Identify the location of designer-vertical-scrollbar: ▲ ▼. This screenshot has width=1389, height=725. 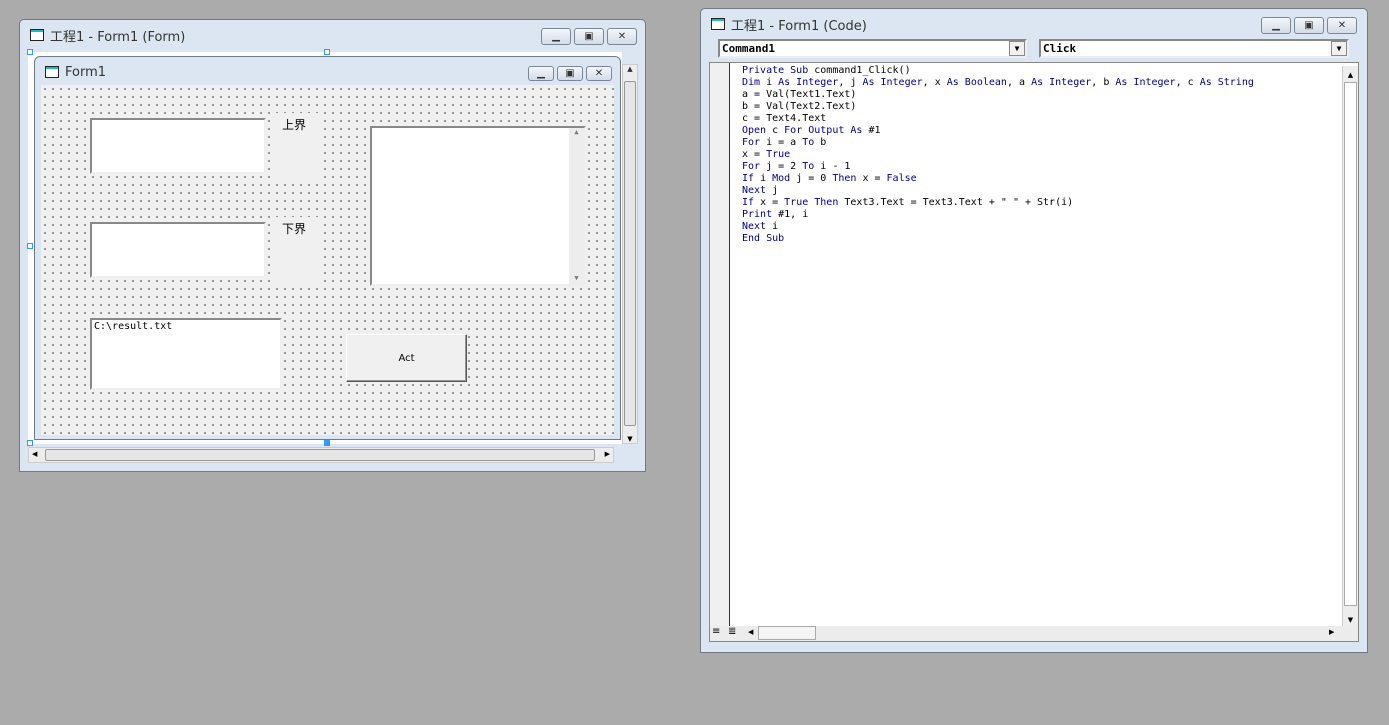
(630, 254).